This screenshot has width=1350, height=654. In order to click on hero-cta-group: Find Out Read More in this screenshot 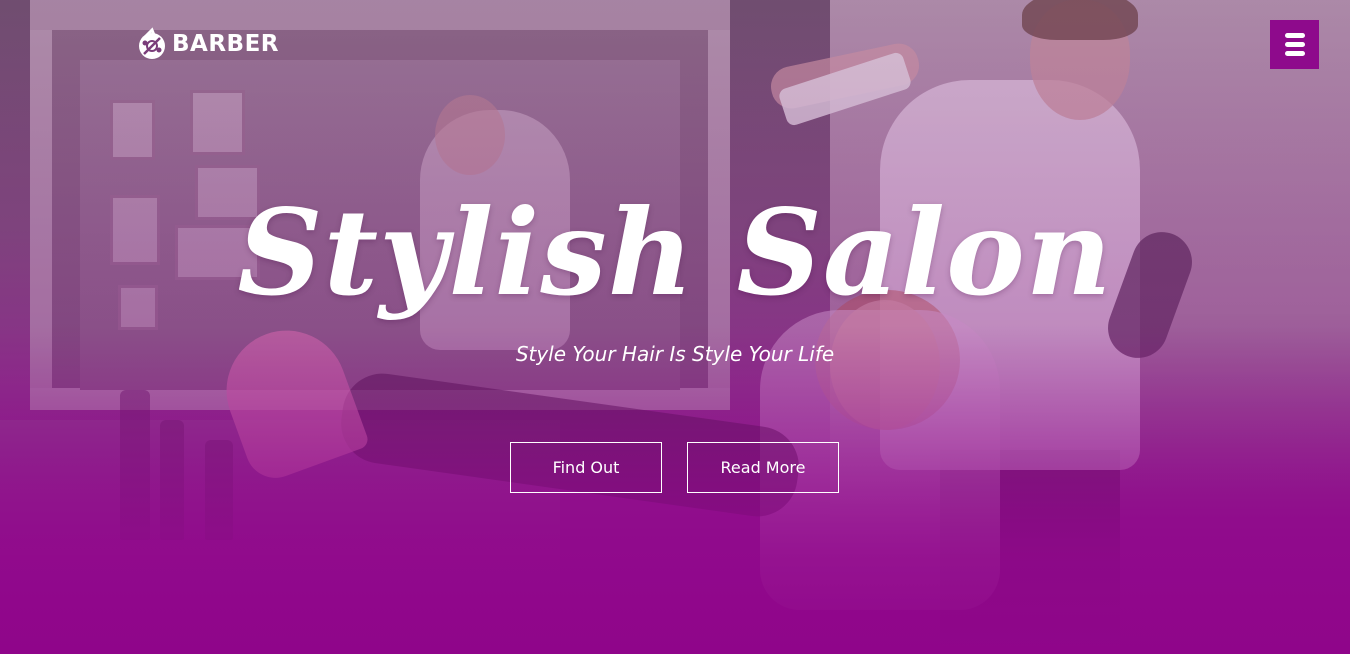, I will do `click(674, 467)`.